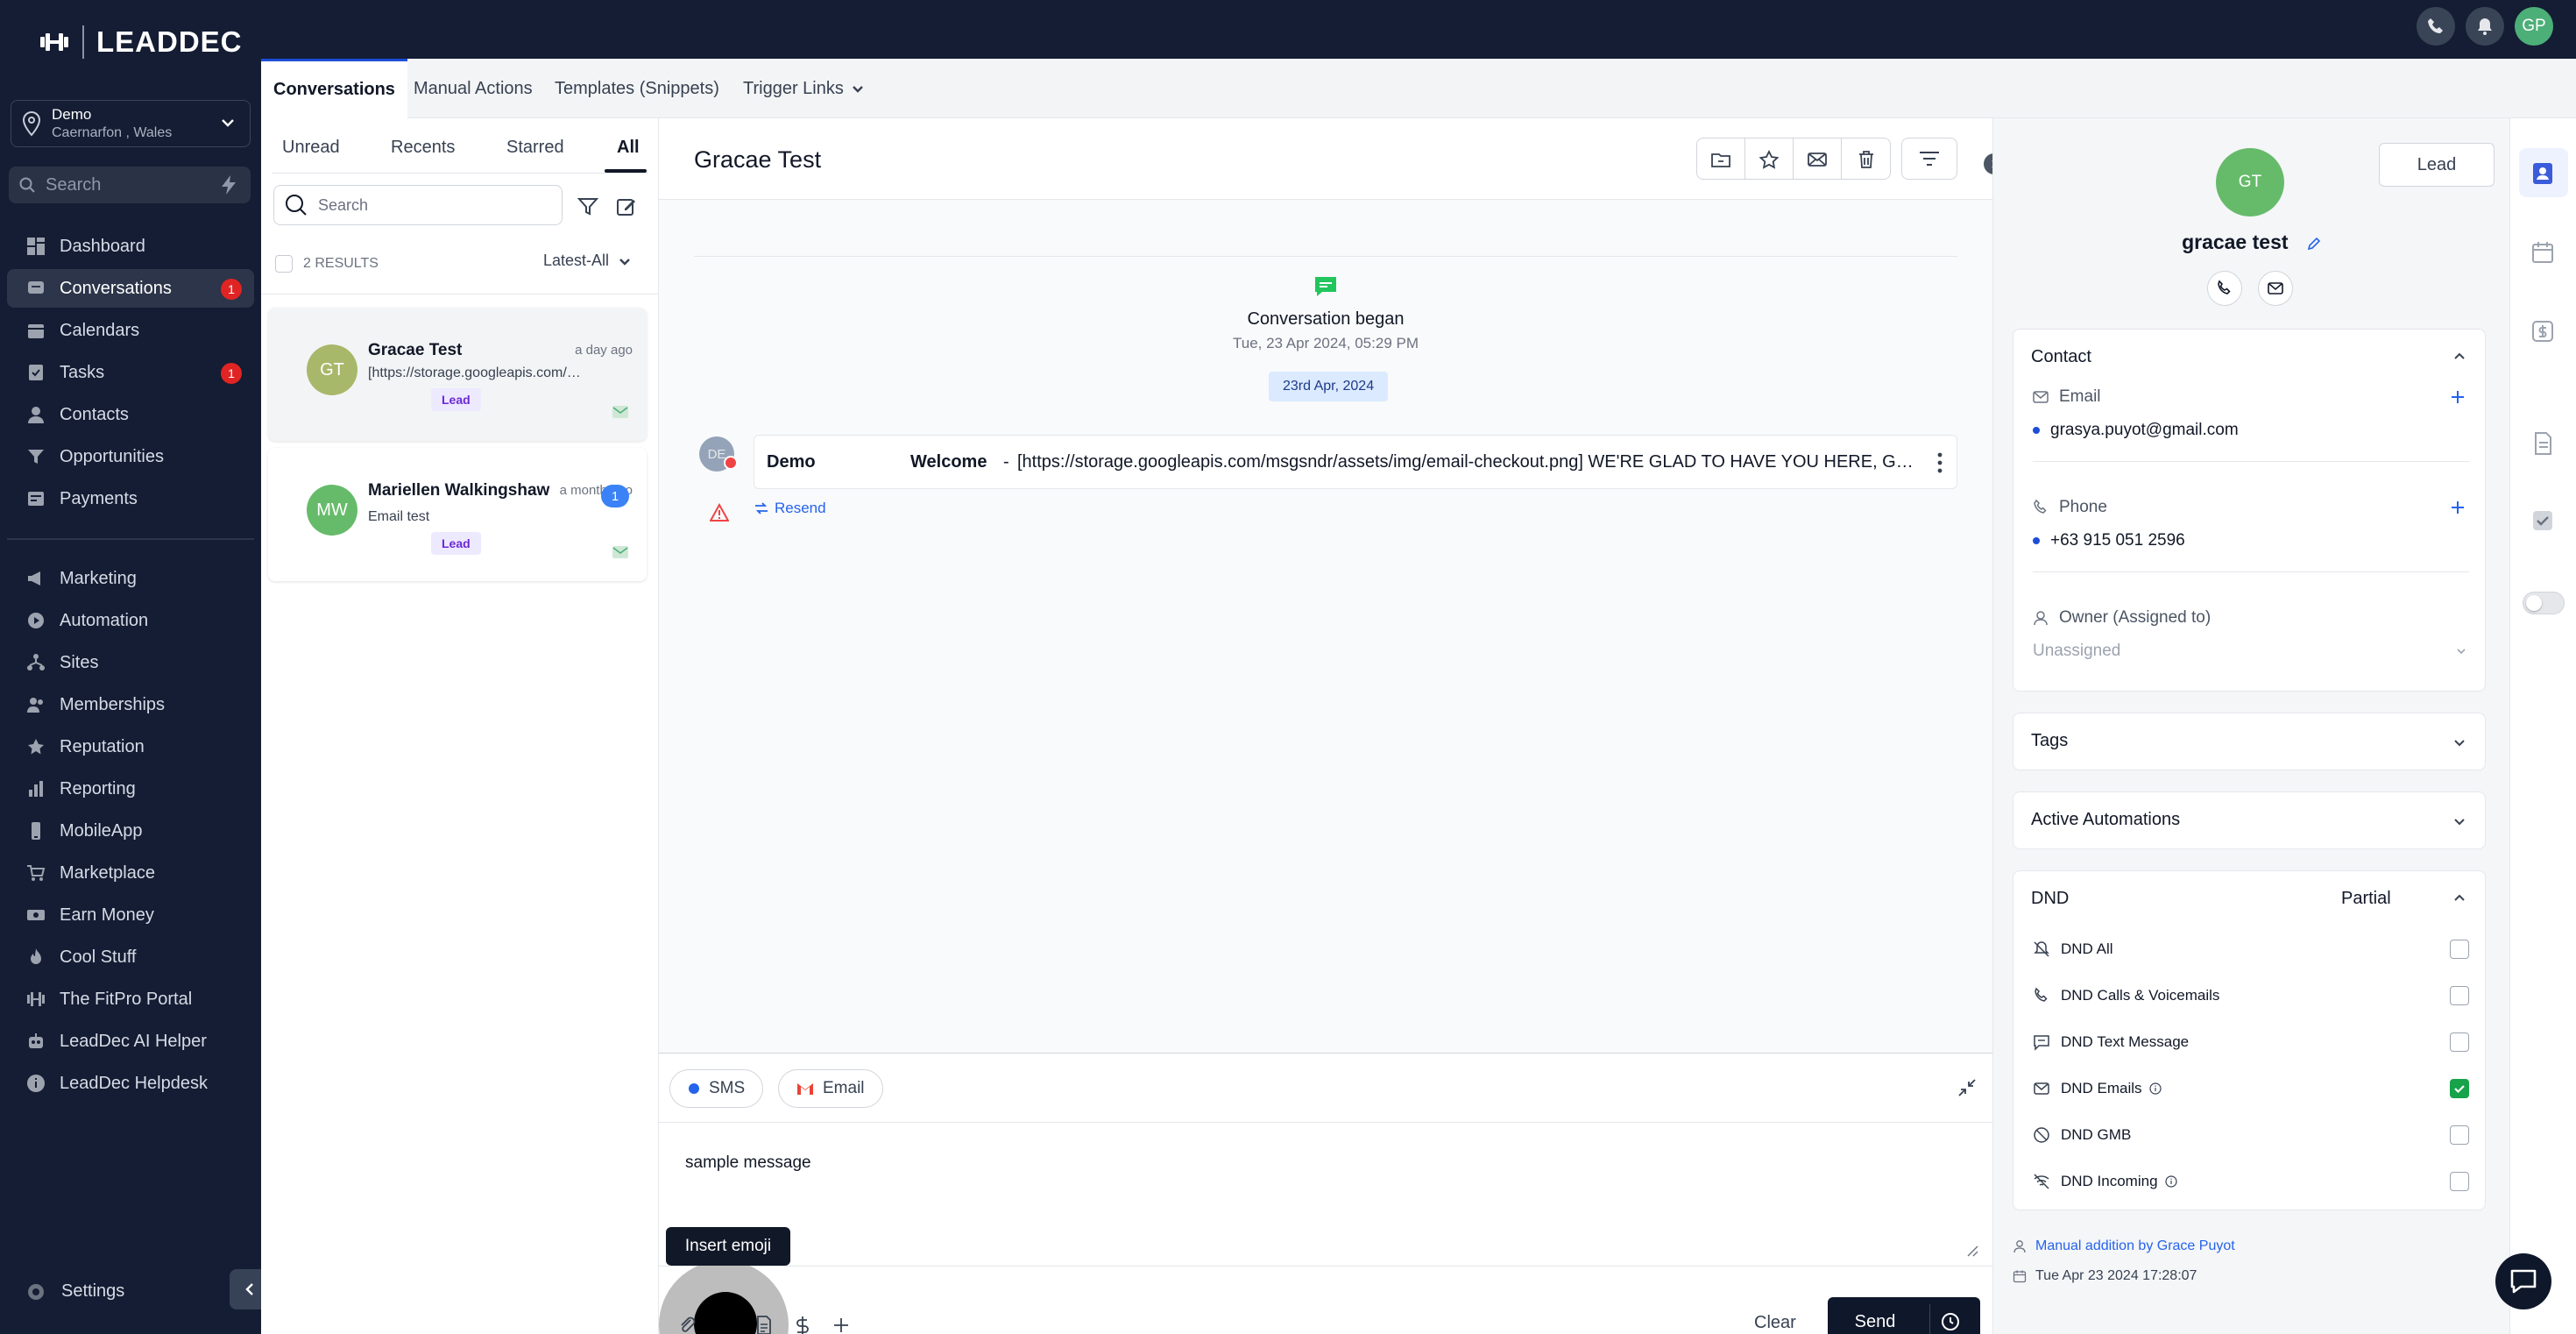  What do you see at coordinates (626, 206) in the screenshot?
I see `compose-icon` at bounding box center [626, 206].